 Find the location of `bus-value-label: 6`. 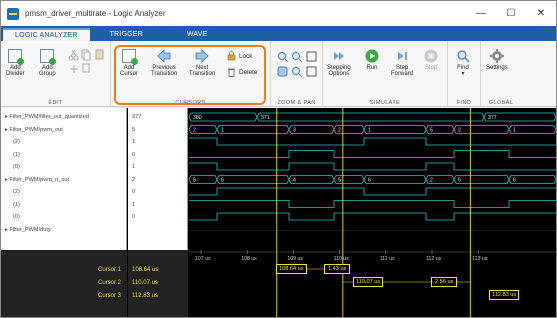

bus-value-label: 6 is located at coordinates (222, 181).